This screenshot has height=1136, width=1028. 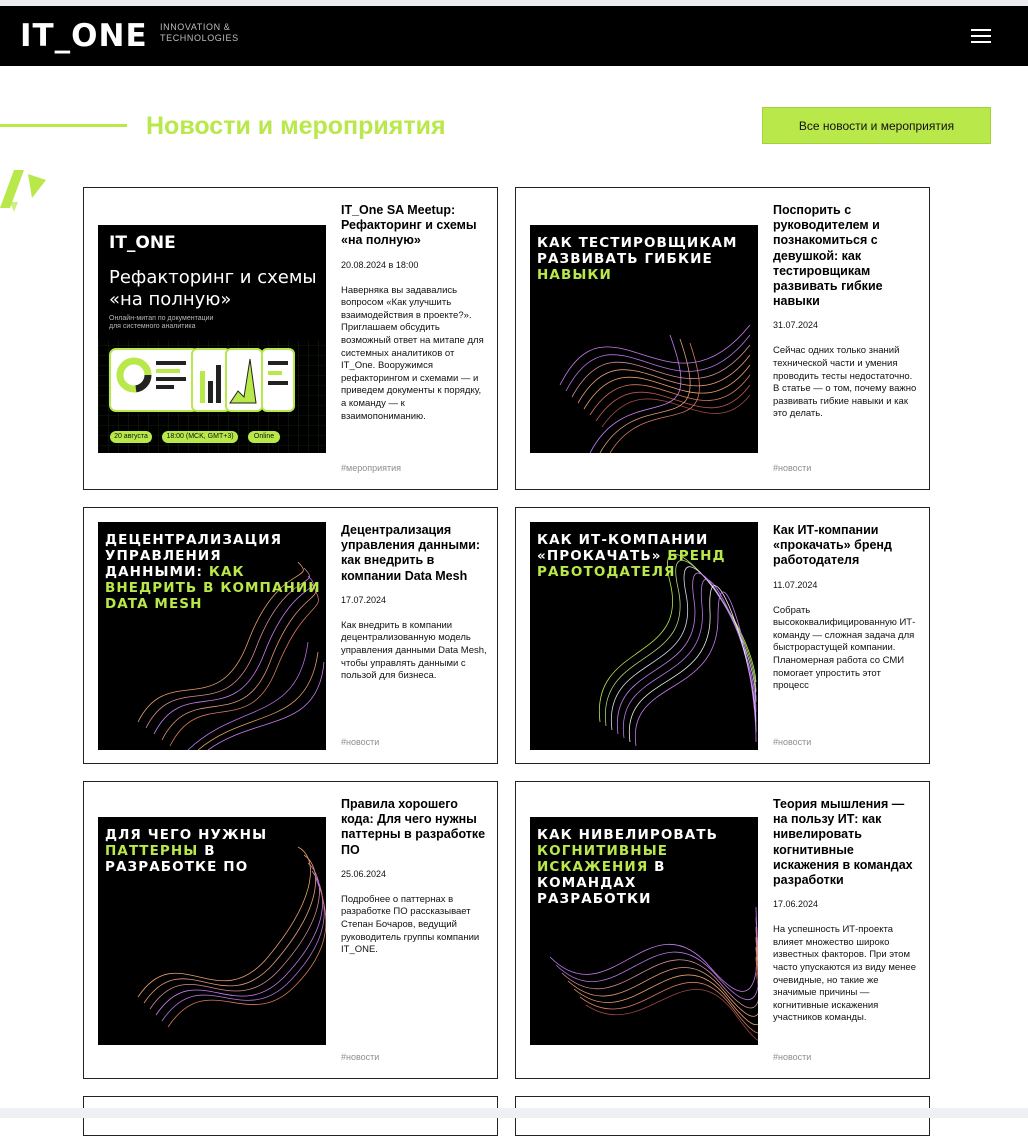 What do you see at coordinates (380, 264) in the screenshot?
I see `card-date: 20.08.2024 в 18:00` at bounding box center [380, 264].